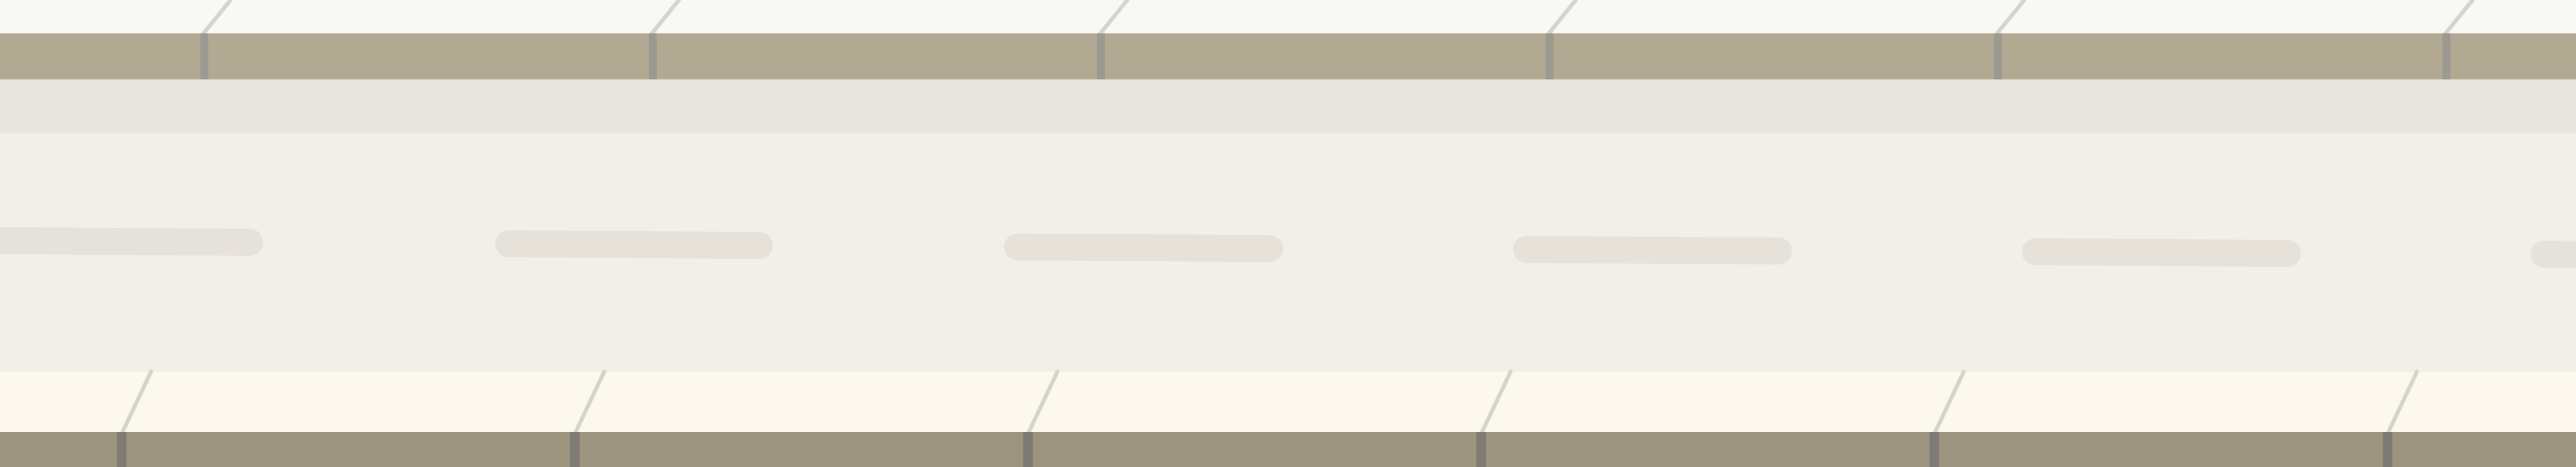  Describe the element at coordinates (1288, 16) in the screenshot. I see `top-strip` at that location.